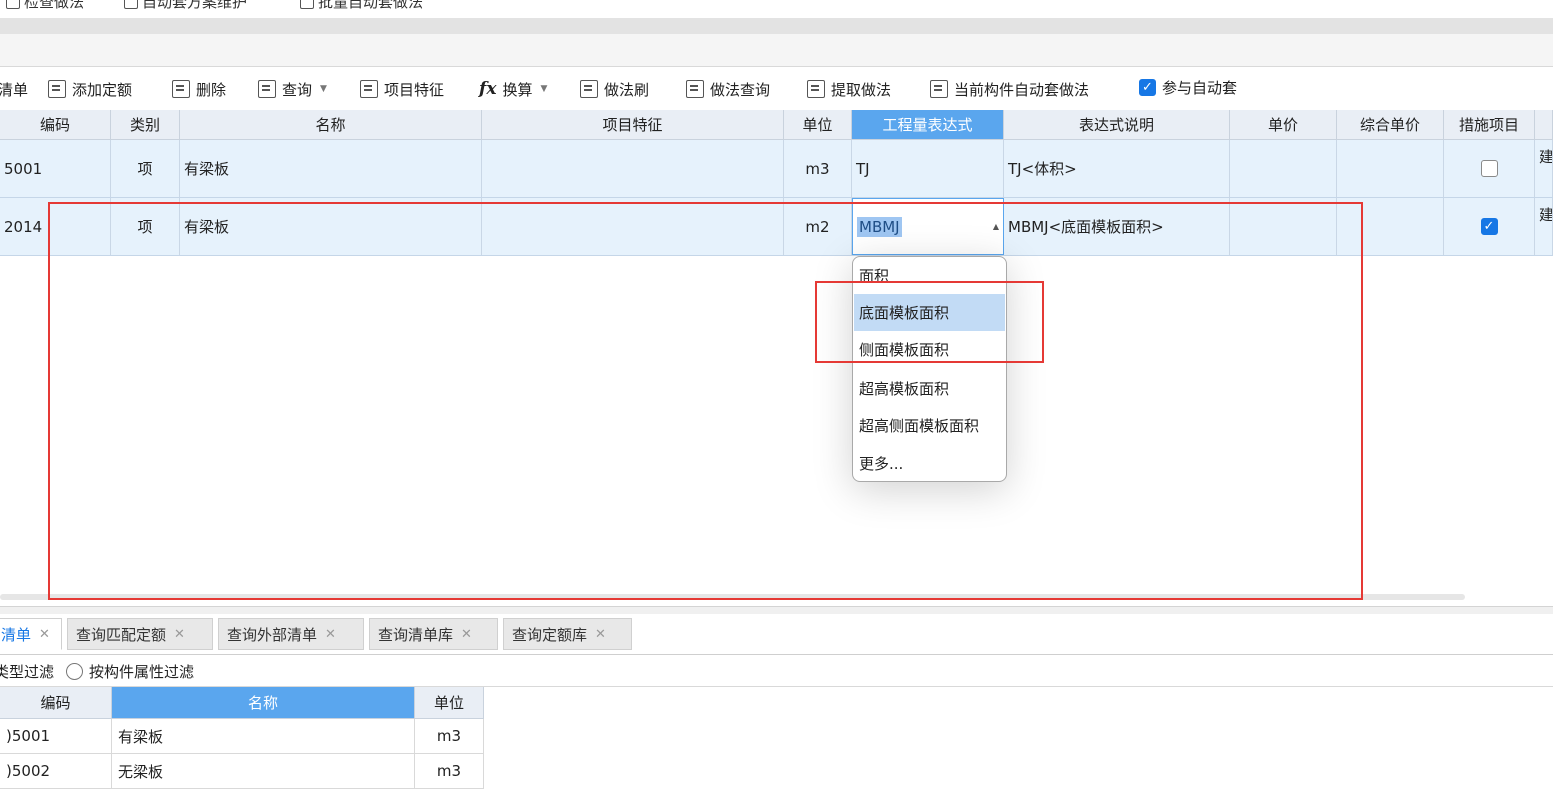 Image resolution: width=1553 pixels, height=792 pixels. I want to click on lib-col-header-code: 编码, so click(56, 703).